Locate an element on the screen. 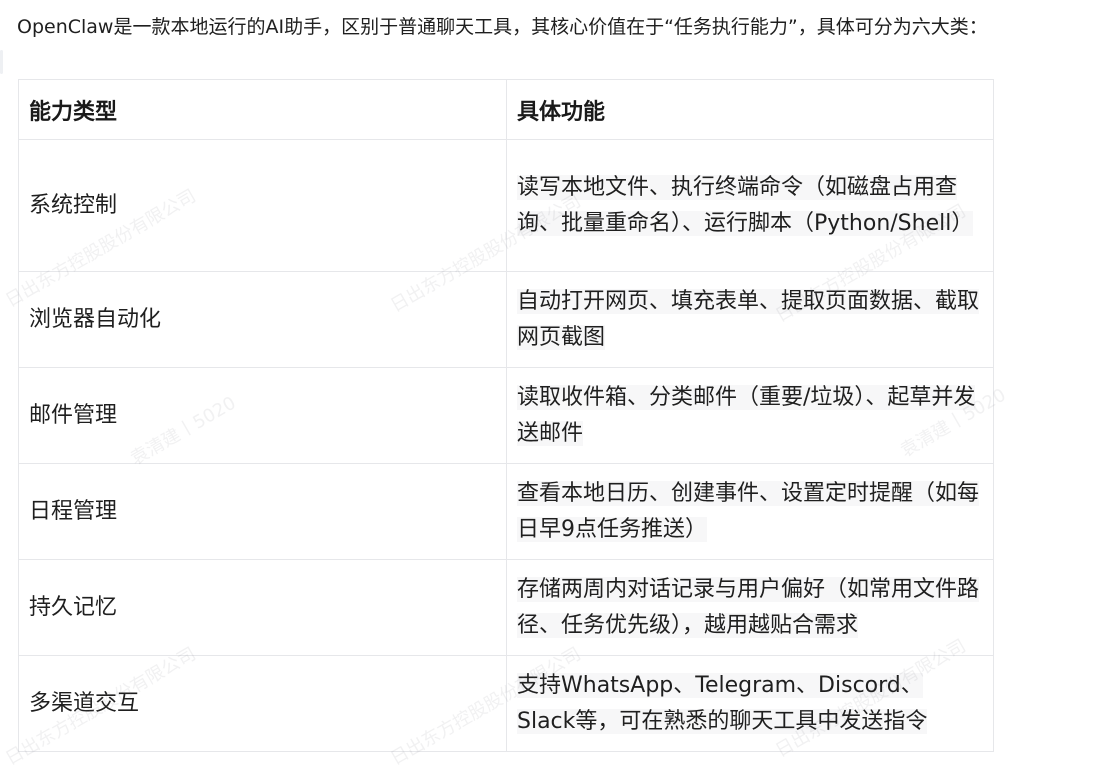  function-text: 自动打开网页、填充表单、提取页面数据、截取网页截图 is located at coordinates (748, 319).